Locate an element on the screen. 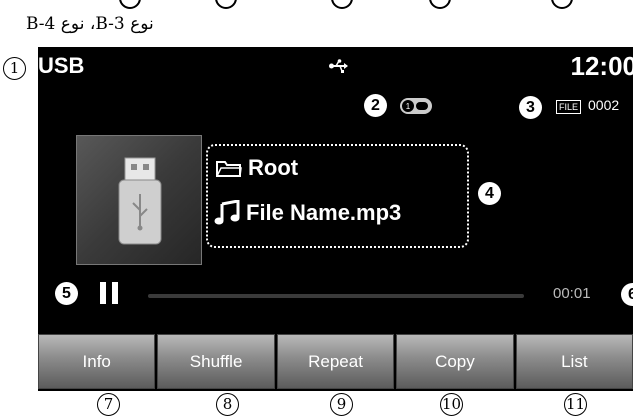  album-art is located at coordinates (139, 200).